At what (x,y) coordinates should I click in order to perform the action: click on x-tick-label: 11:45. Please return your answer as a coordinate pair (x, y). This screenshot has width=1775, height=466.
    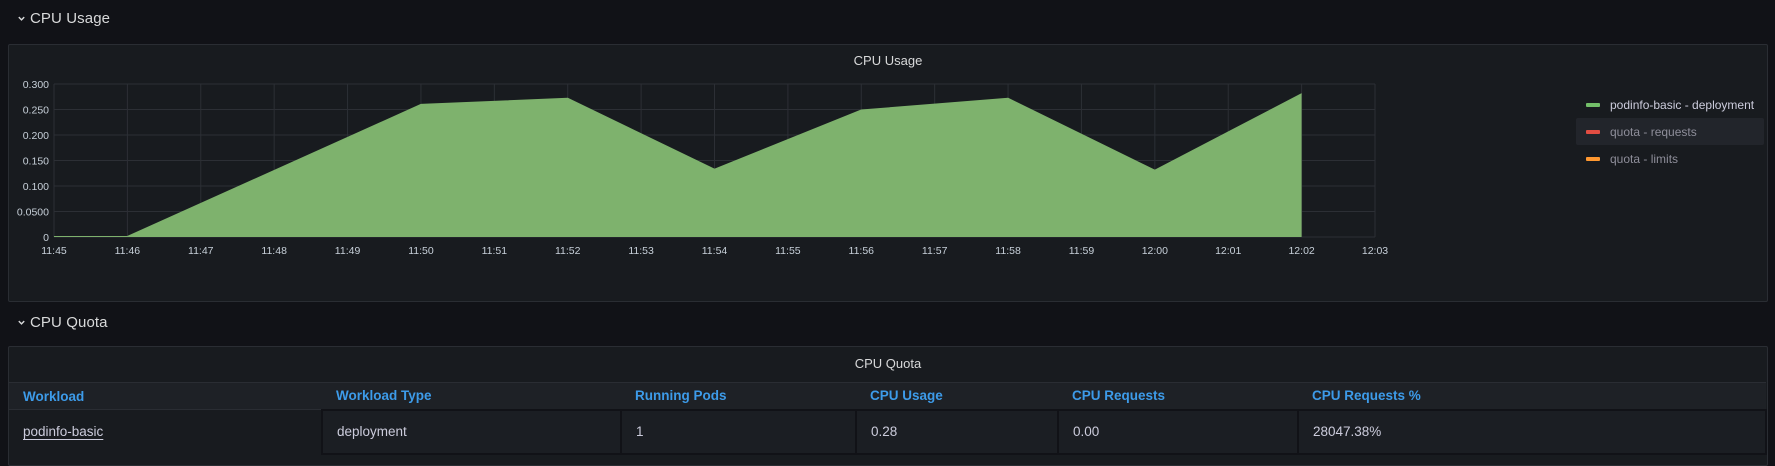
    Looking at the image, I should click on (54, 251).